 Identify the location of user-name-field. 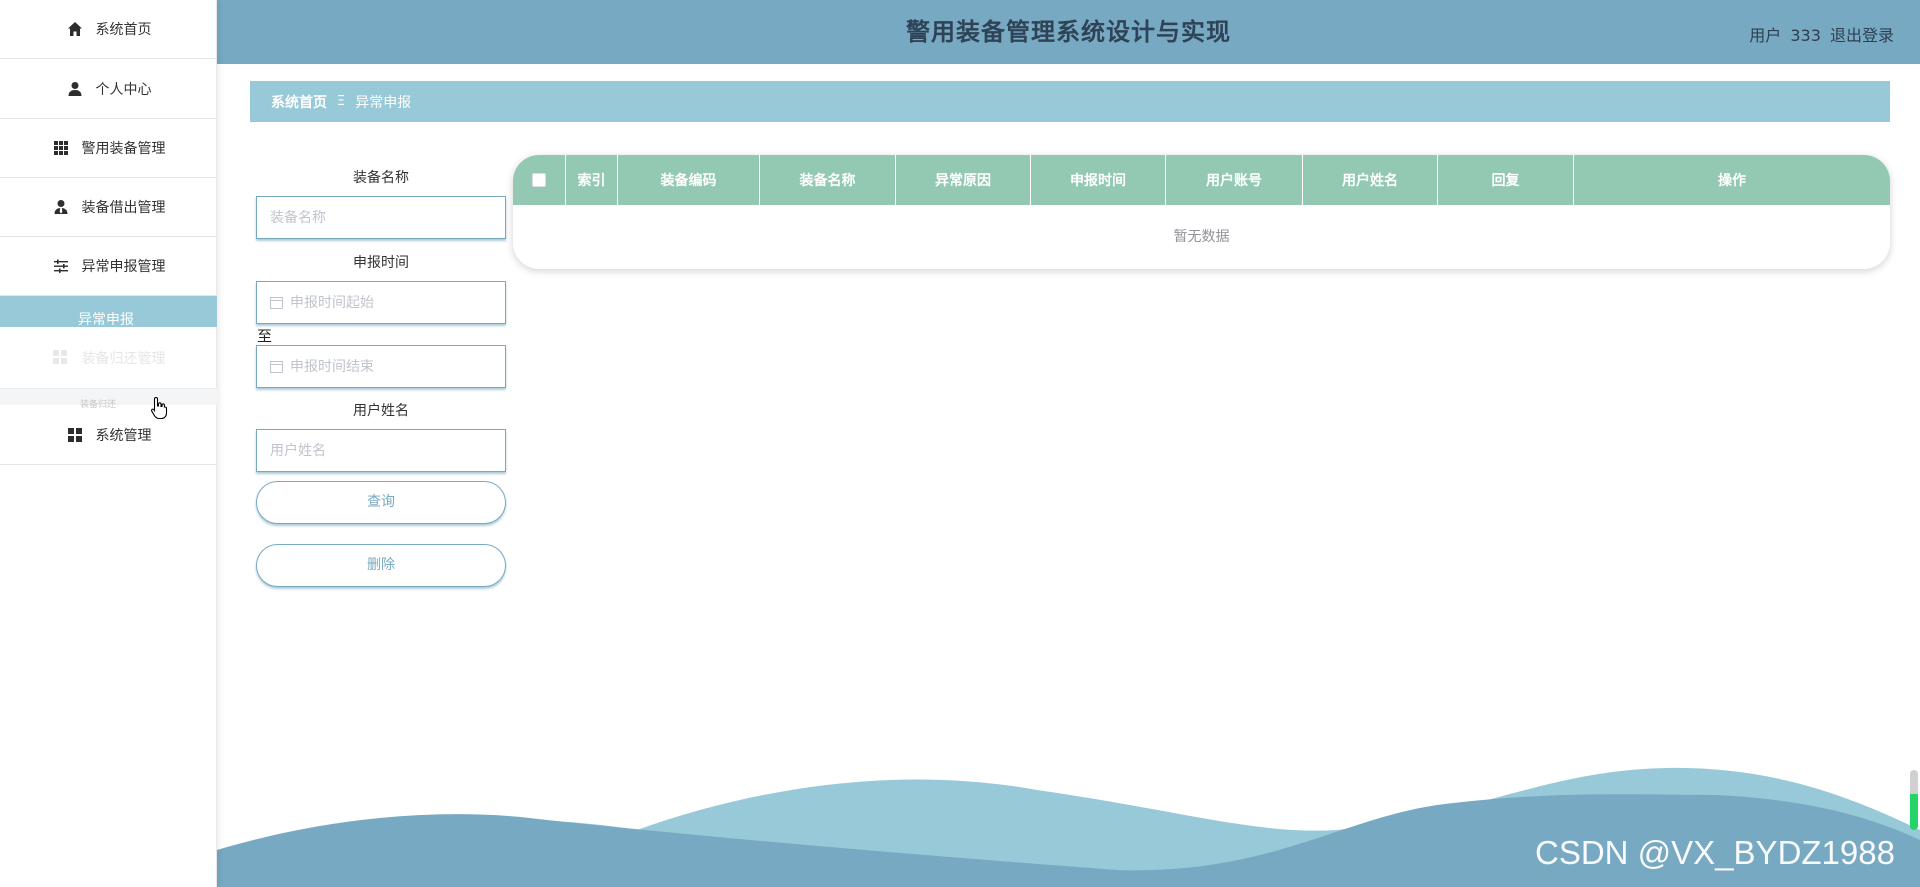
(381, 450).